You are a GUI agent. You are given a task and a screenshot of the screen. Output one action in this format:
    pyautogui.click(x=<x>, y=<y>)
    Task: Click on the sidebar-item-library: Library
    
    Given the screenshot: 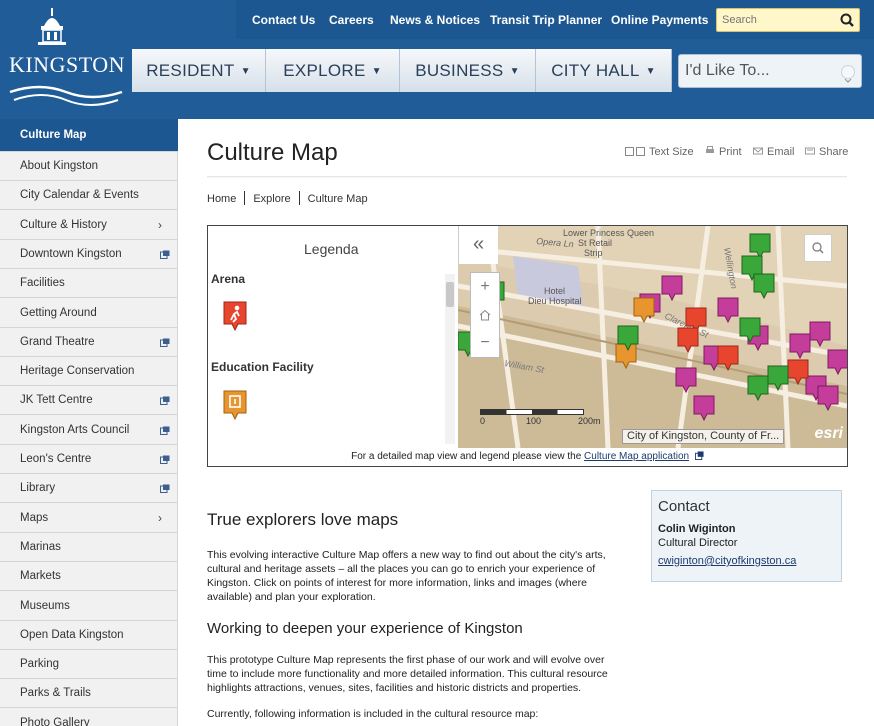 What is the action you would take?
    pyautogui.click(x=89, y=489)
    